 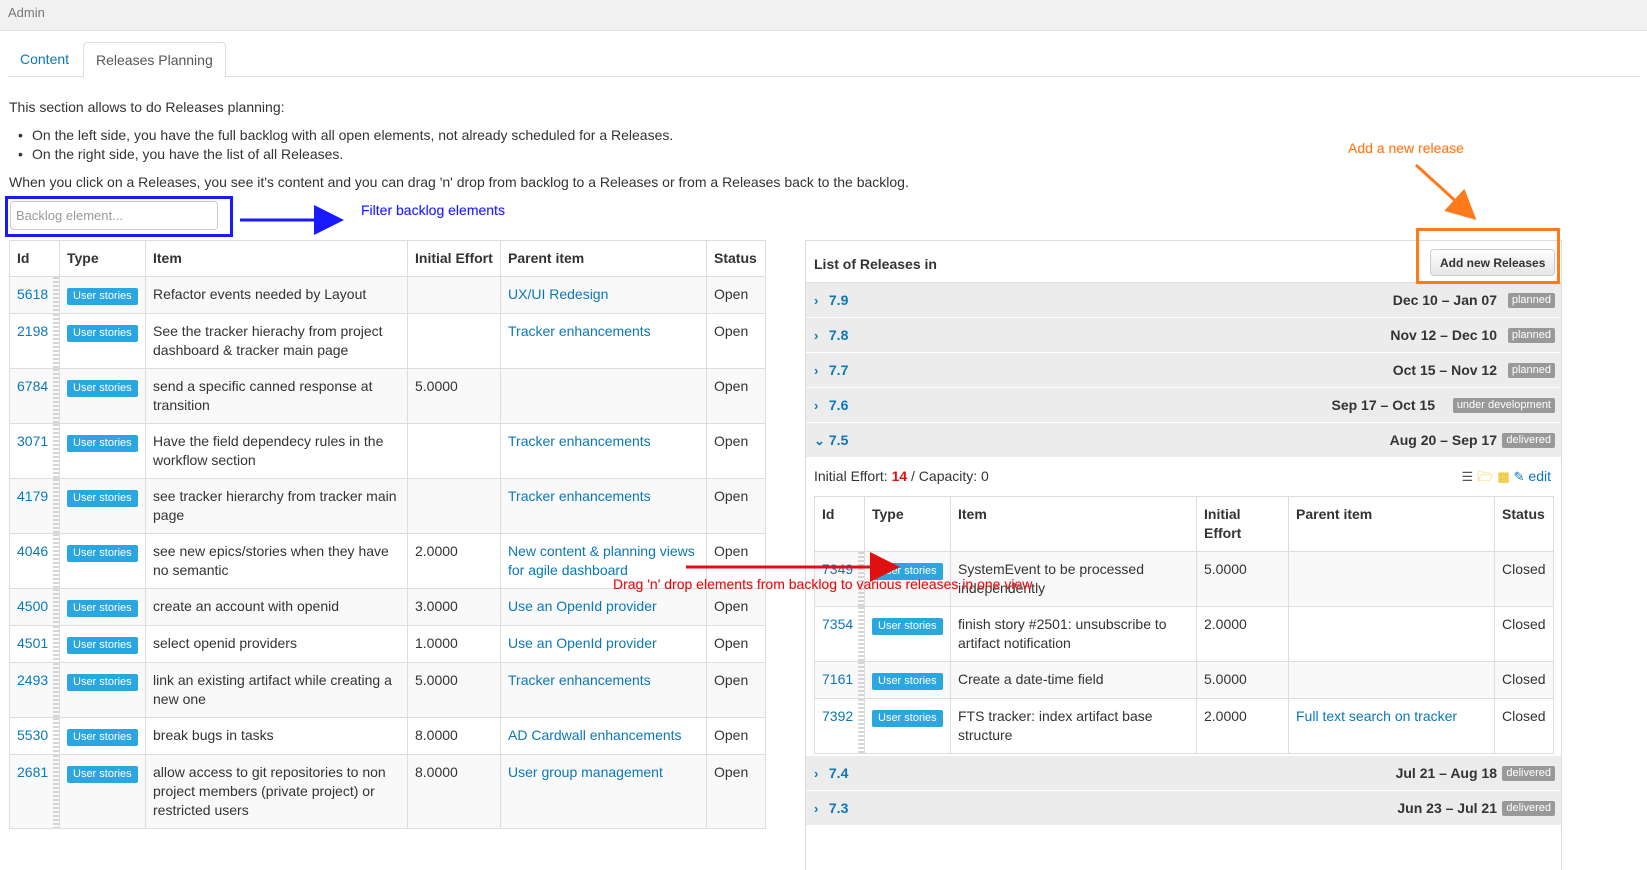 What do you see at coordinates (603, 396) in the screenshot?
I see `parent-cell` at bounding box center [603, 396].